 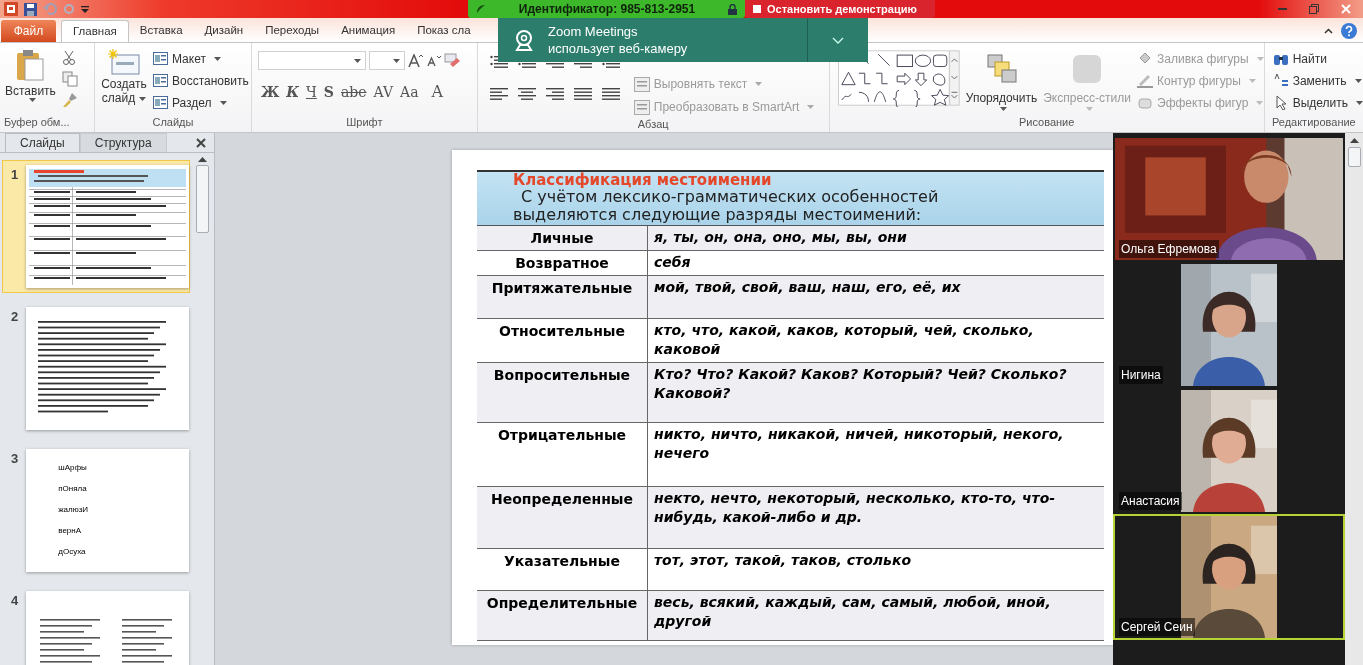 I want to click on paste-button: Вставить, so click(x=30, y=75).